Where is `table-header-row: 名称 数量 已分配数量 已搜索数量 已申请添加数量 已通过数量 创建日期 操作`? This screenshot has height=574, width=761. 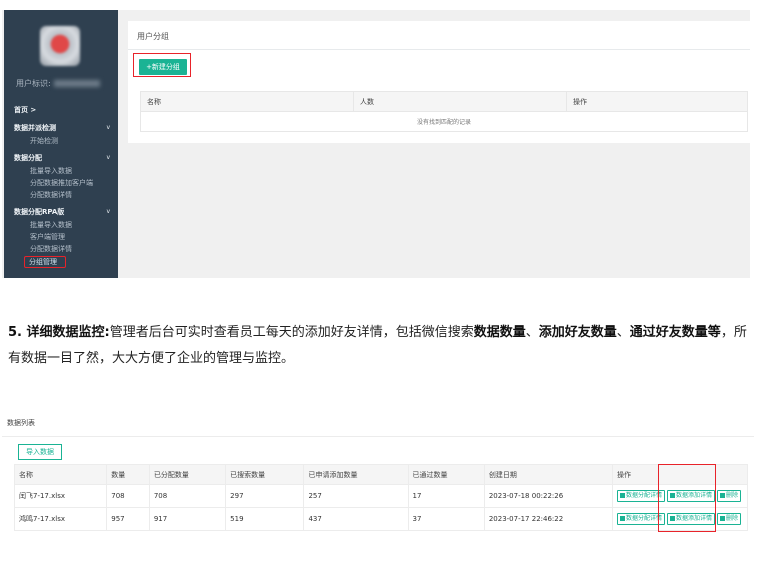
table-header-row: 名称 数量 已分配数量 已搜索数量 已申请添加数量 已通过数量 创建日期 操作 is located at coordinates (381, 474).